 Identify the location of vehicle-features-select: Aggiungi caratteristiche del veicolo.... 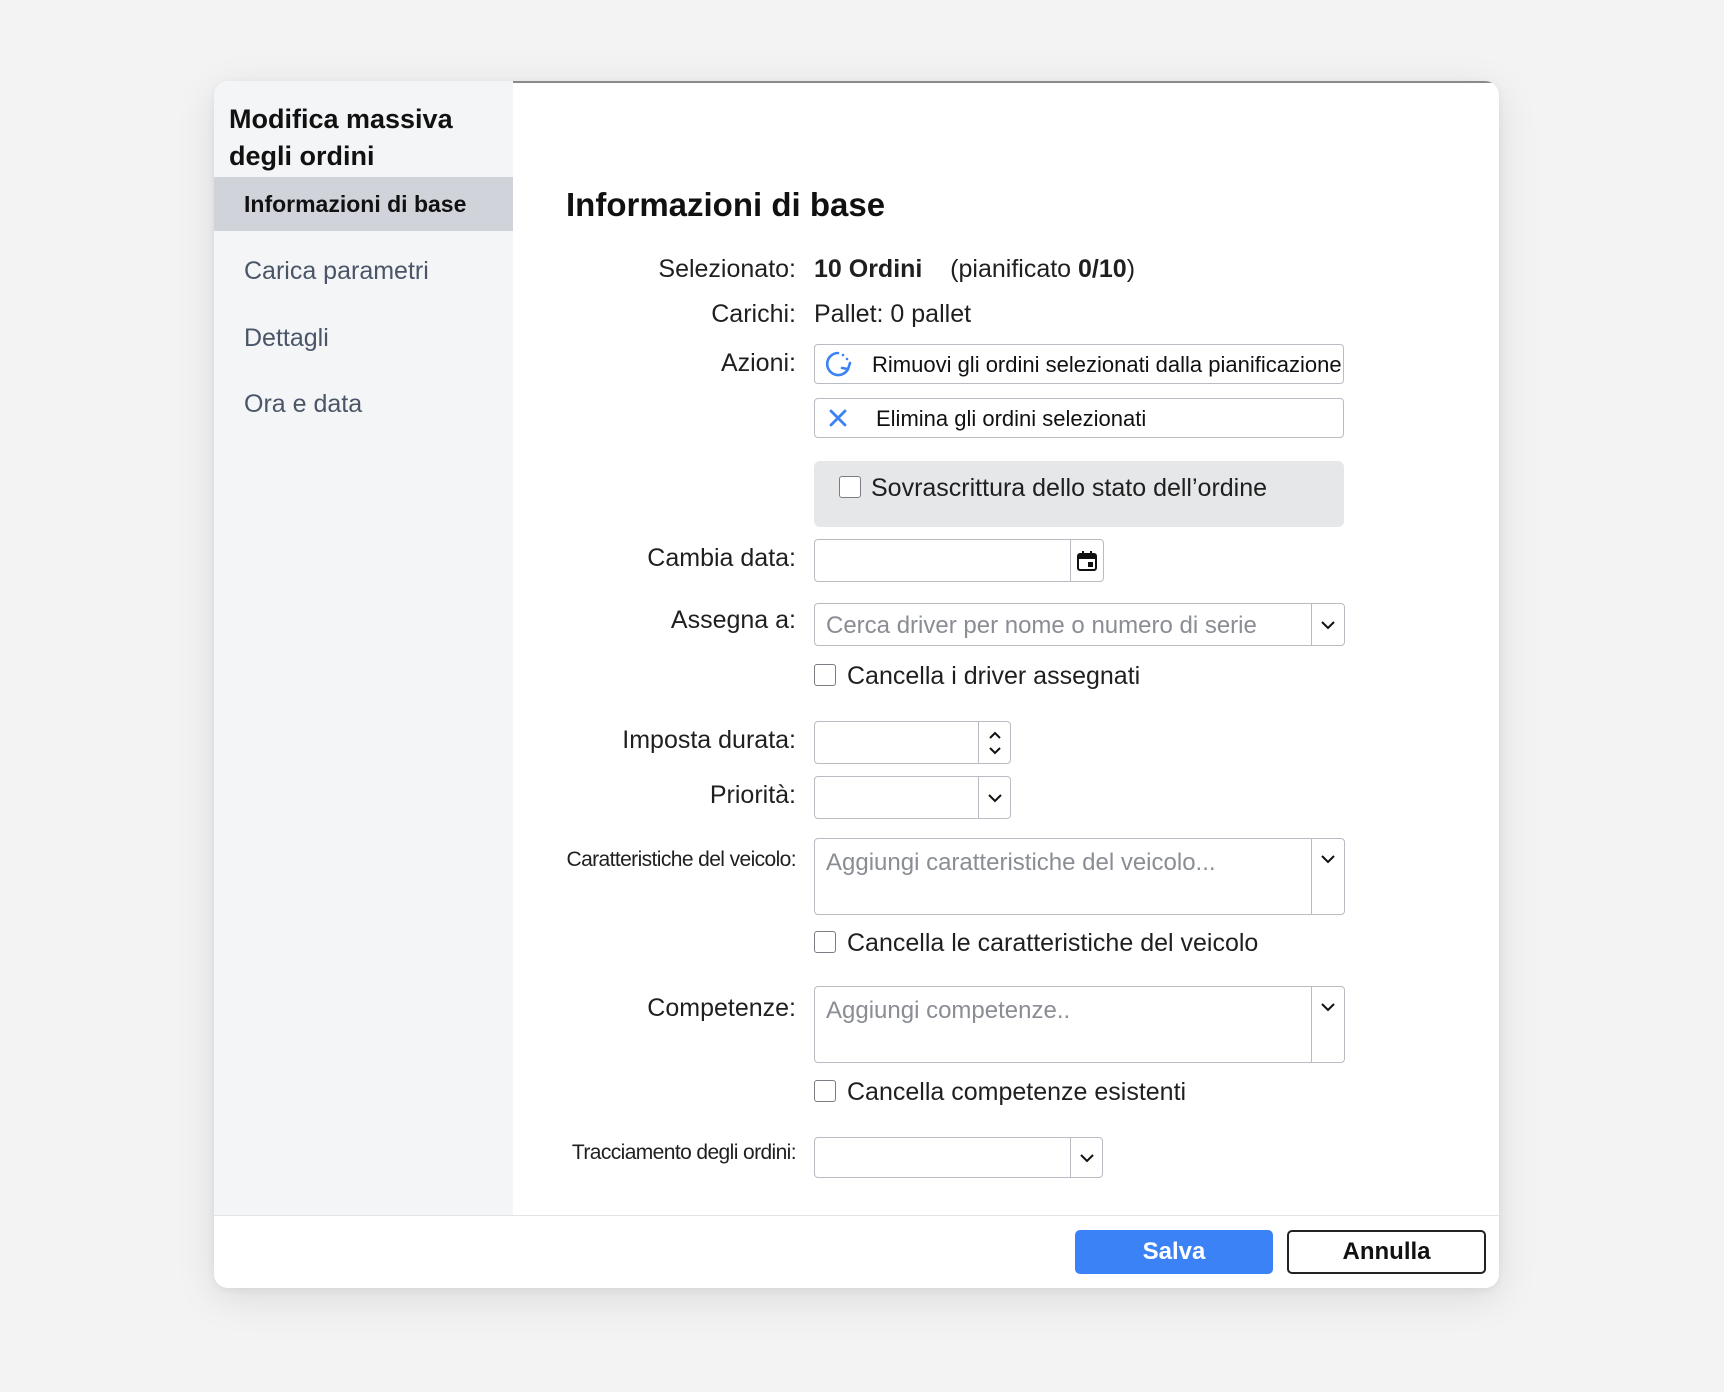
(1079, 876).